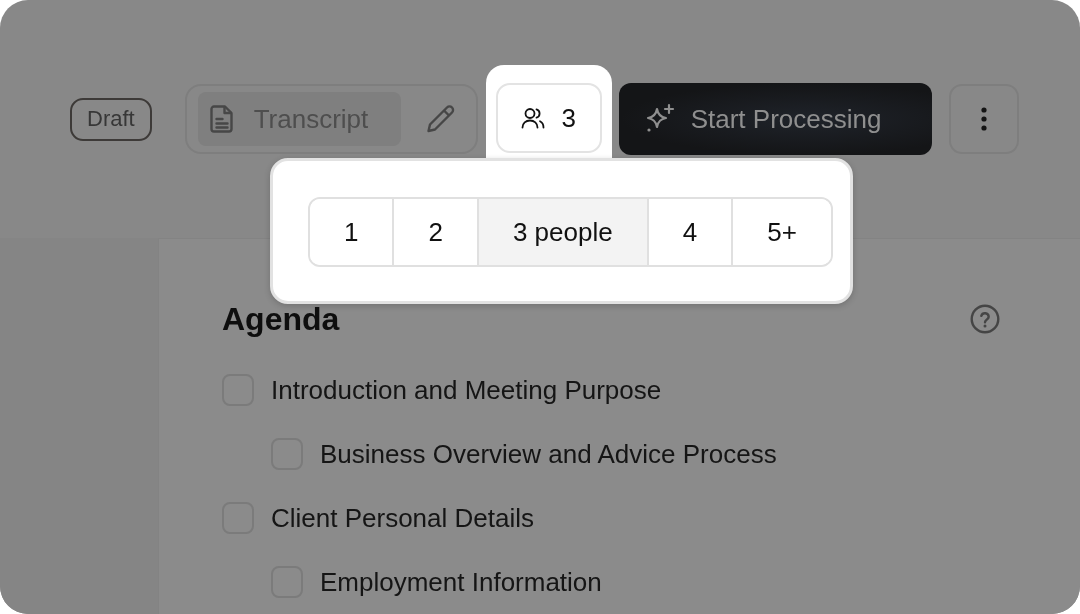  Describe the element at coordinates (533, 118) in the screenshot. I see `people-icon` at that location.